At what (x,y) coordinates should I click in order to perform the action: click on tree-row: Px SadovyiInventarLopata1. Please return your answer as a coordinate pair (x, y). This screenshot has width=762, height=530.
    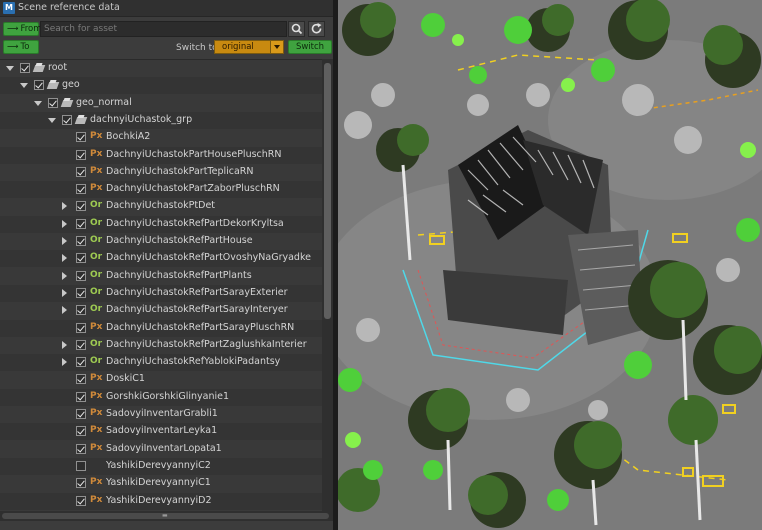
    Looking at the image, I should click on (161, 449).